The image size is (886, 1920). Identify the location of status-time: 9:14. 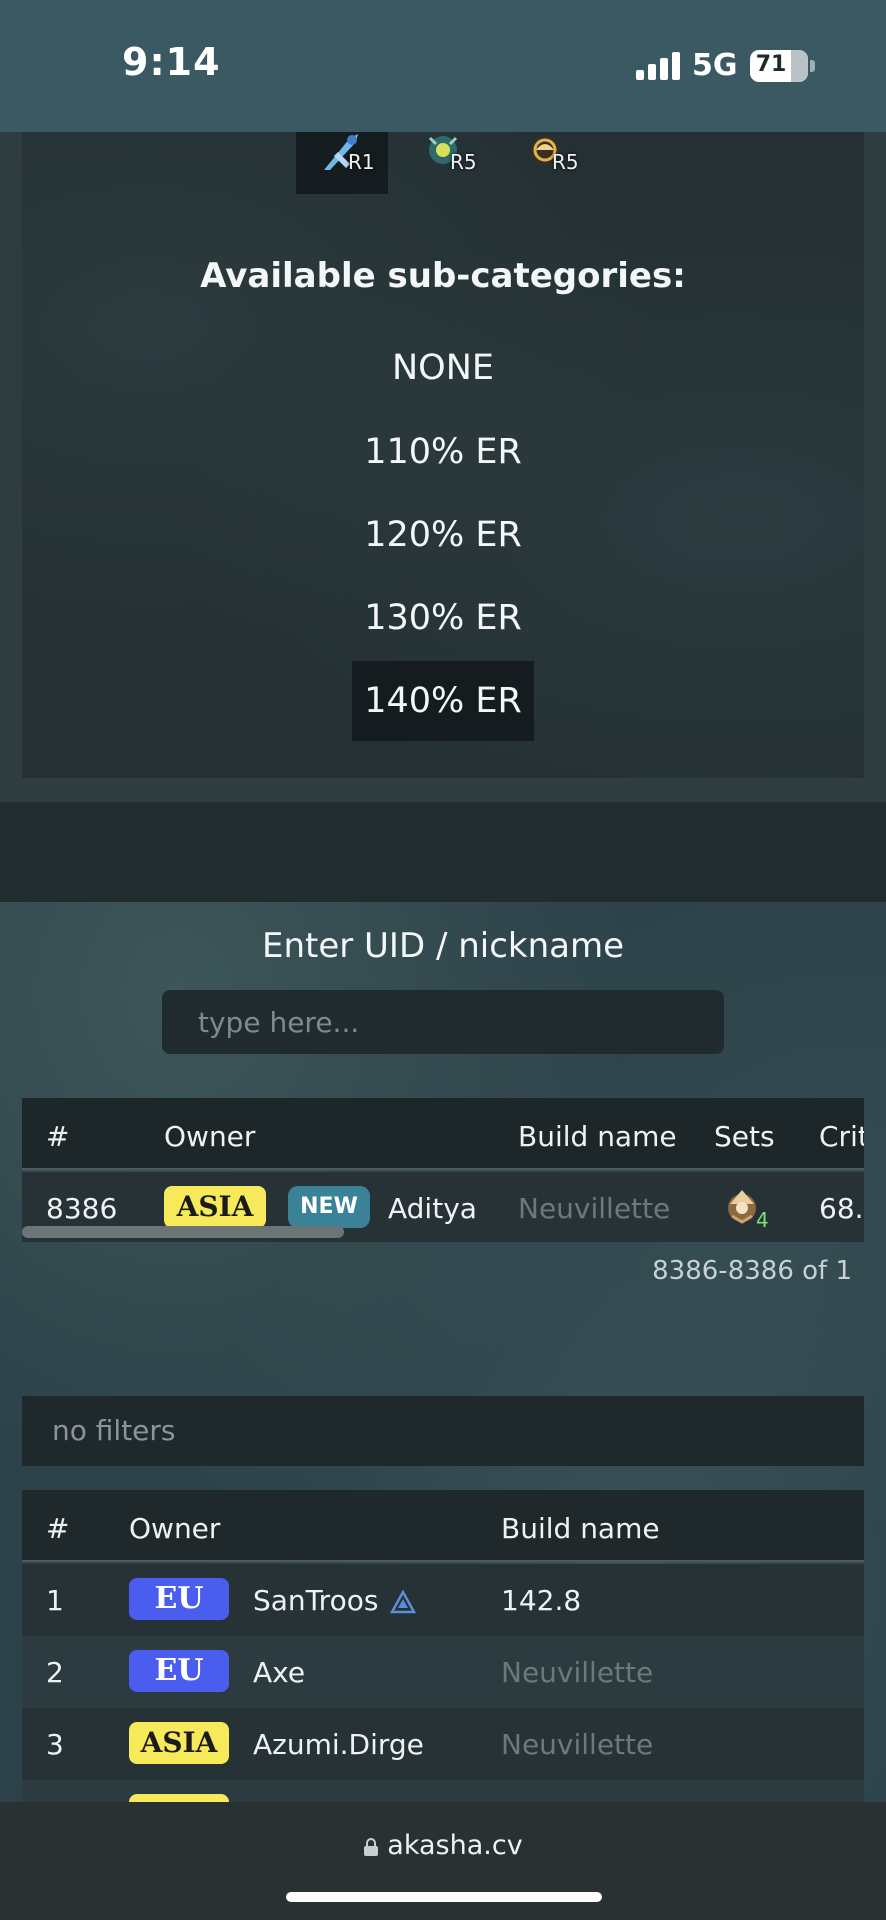
(171, 62).